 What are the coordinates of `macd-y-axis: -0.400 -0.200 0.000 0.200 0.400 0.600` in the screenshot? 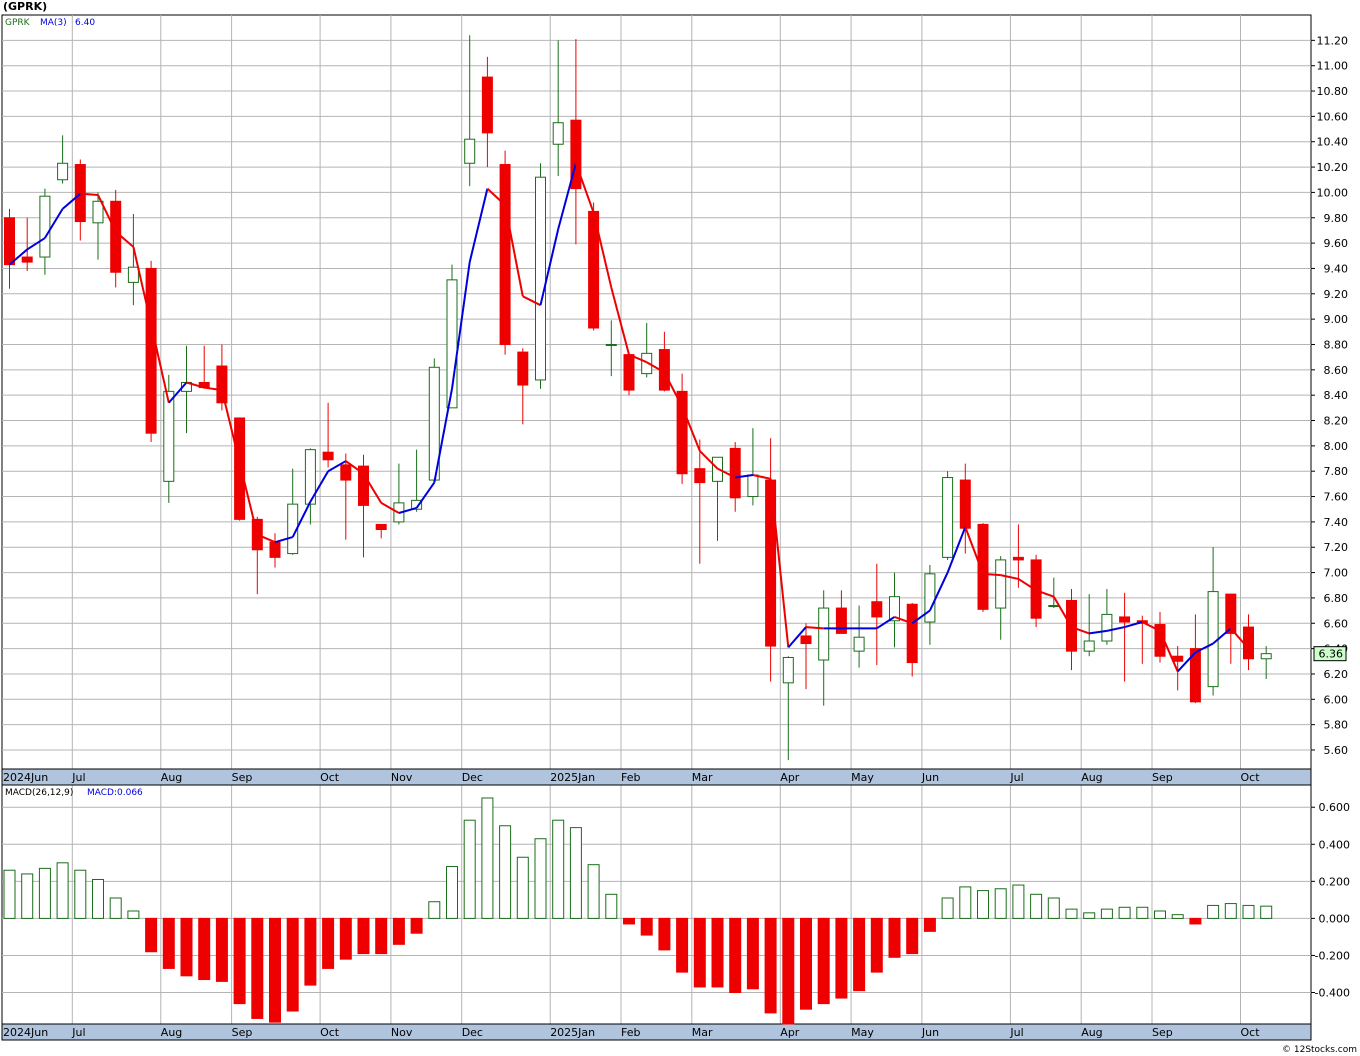 It's located at (1331, 900).